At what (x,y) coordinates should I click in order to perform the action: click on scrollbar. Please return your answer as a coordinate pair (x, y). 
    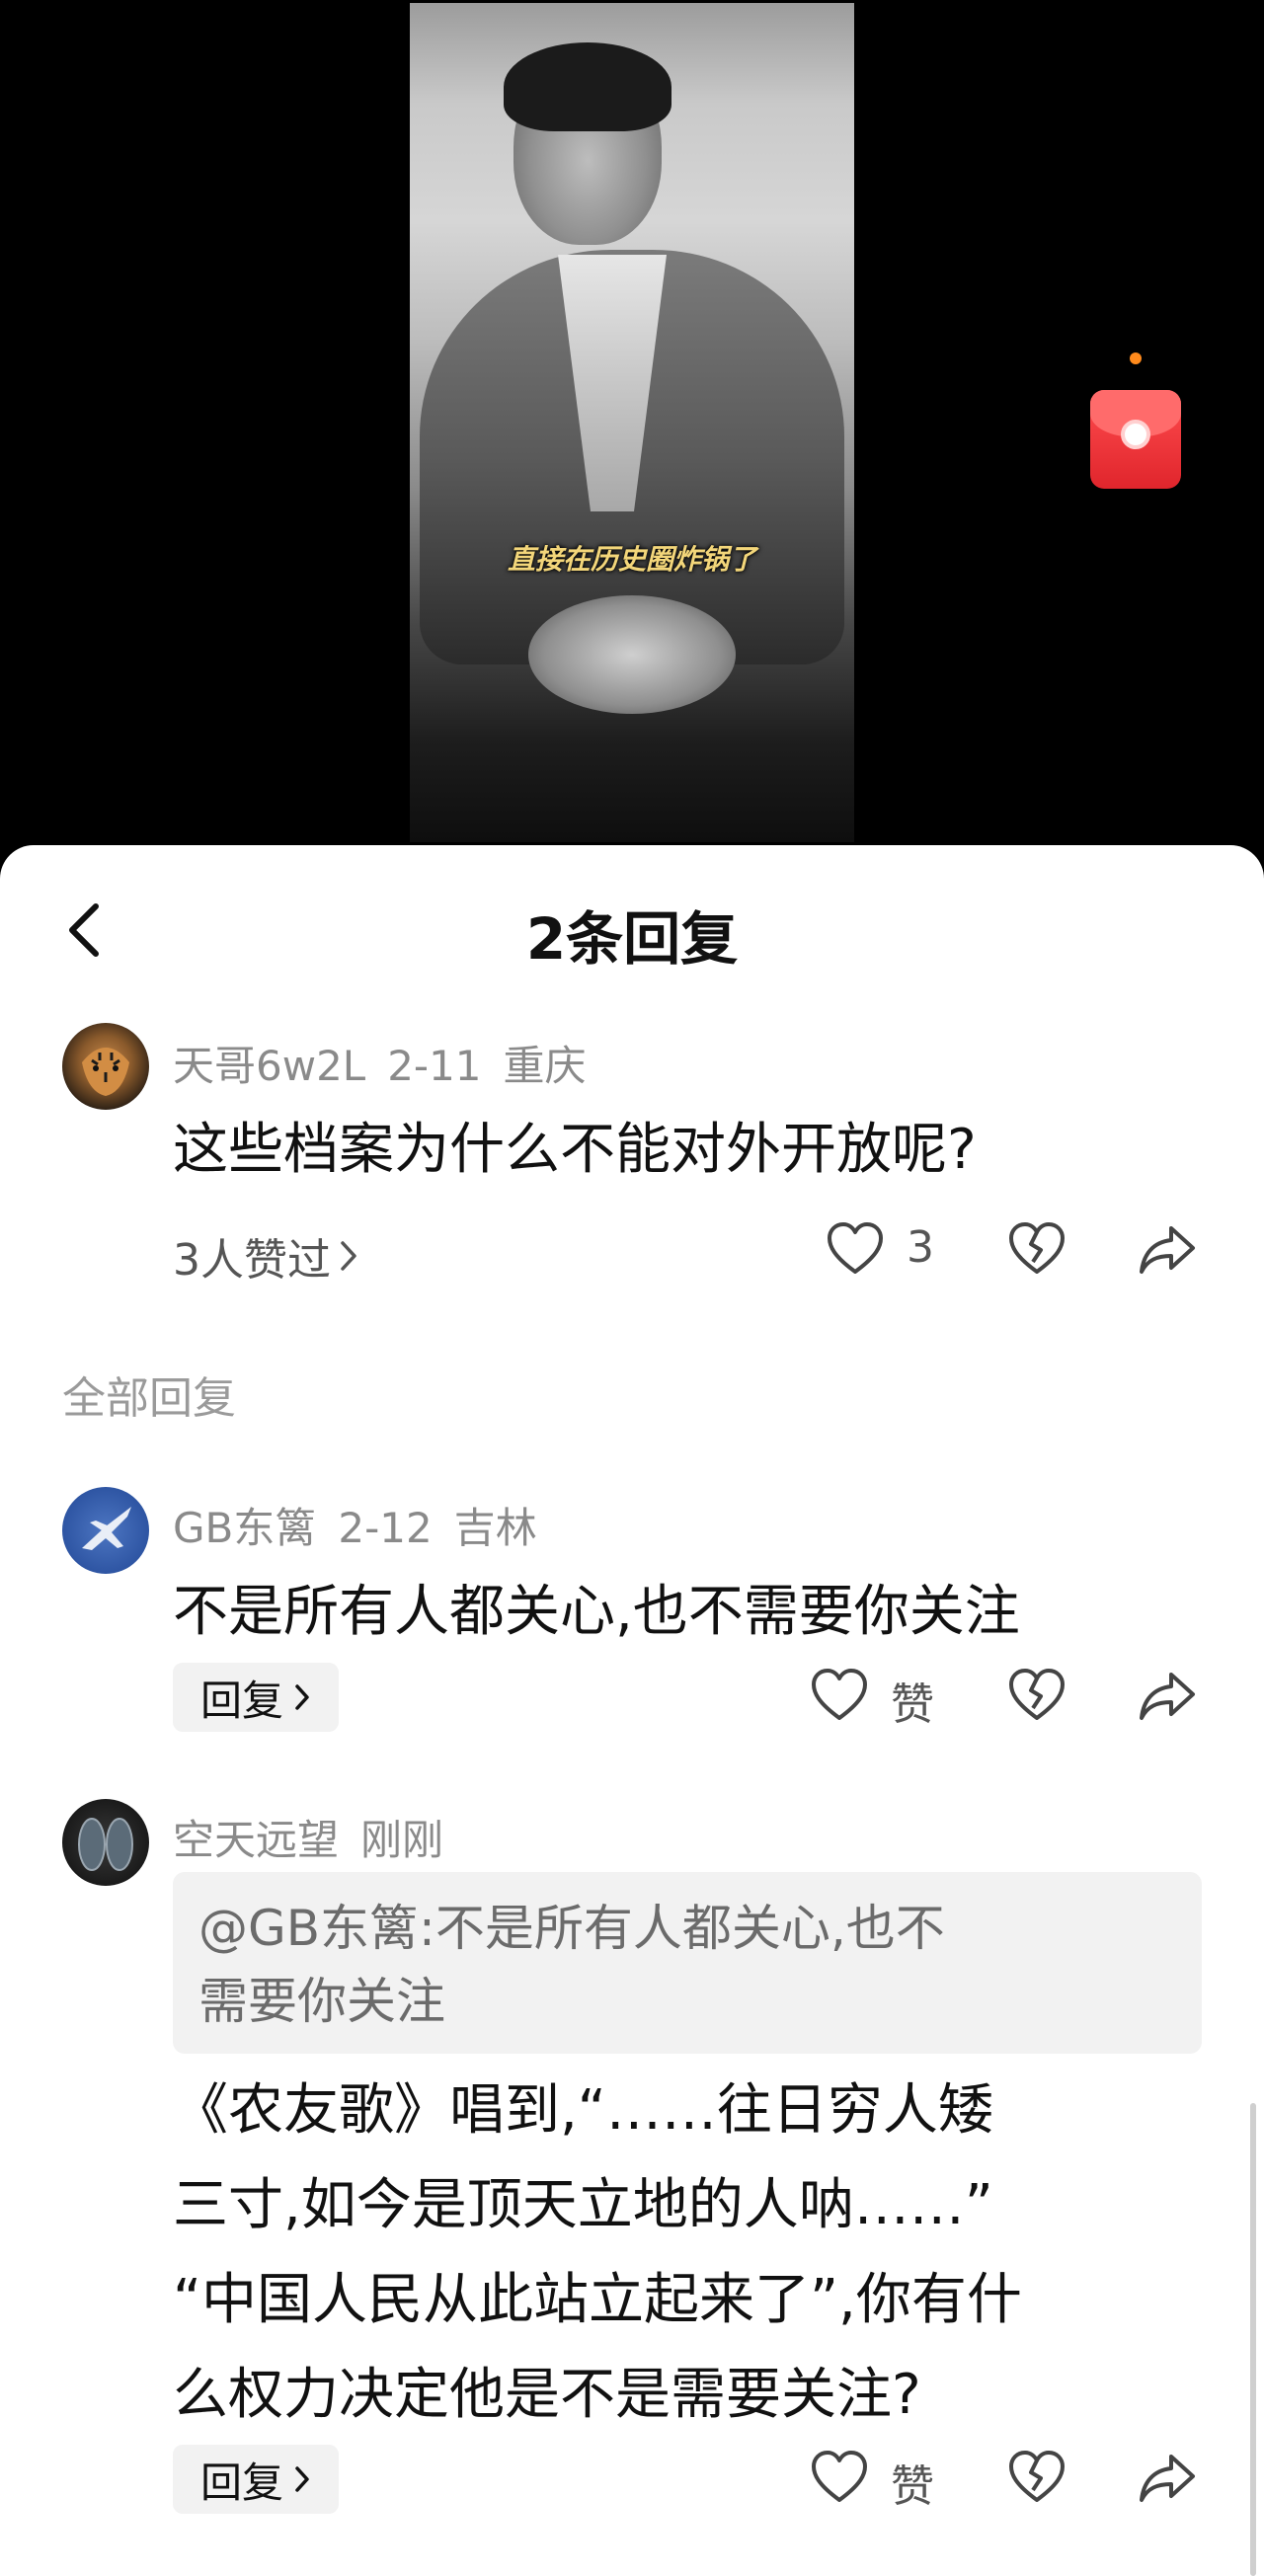
    Looking at the image, I should click on (1253, 2339).